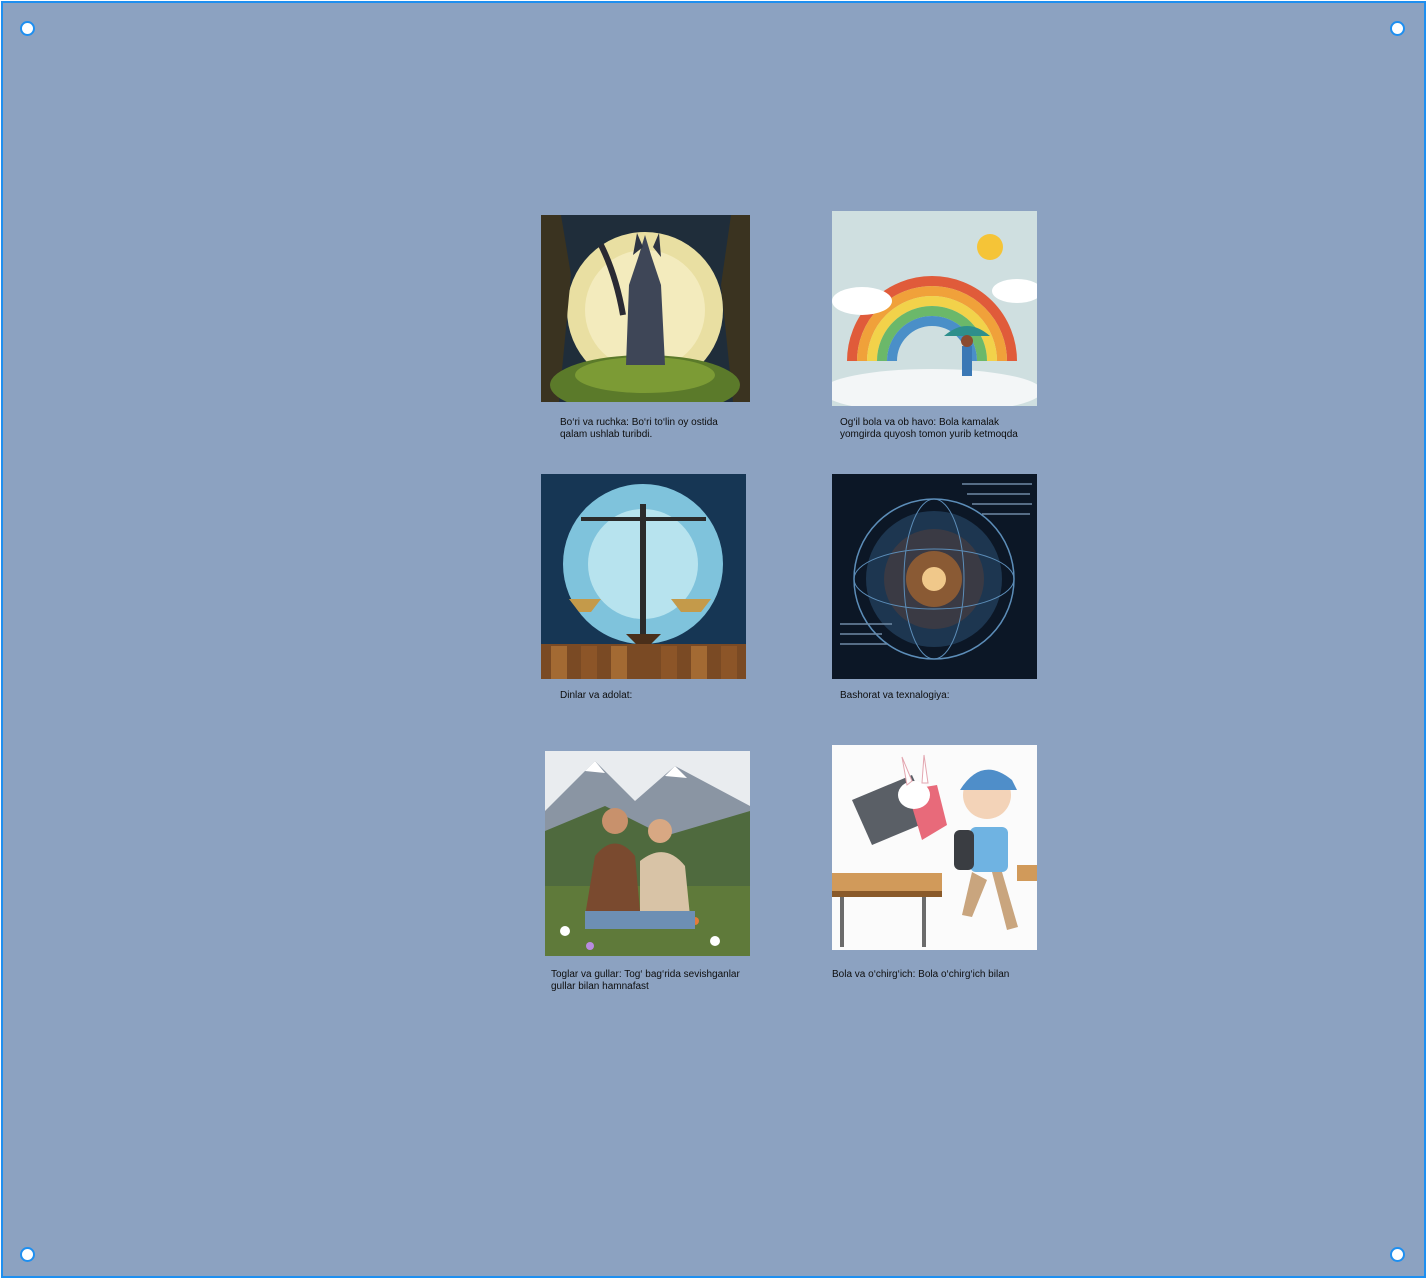  I want to click on mountains-couple-image, so click(647, 853).